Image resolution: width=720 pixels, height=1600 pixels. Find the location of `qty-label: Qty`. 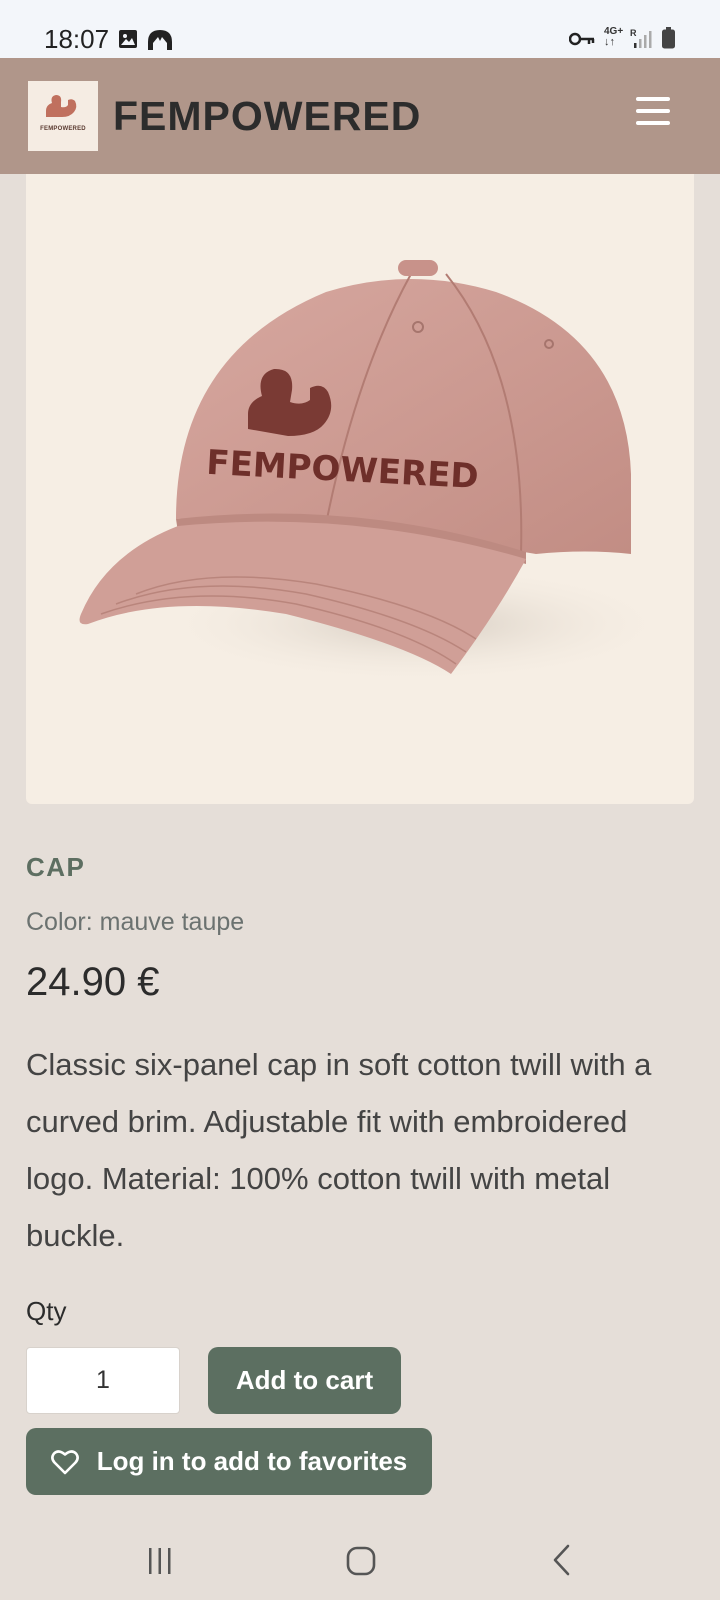

qty-label: Qty is located at coordinates (46, 1311).